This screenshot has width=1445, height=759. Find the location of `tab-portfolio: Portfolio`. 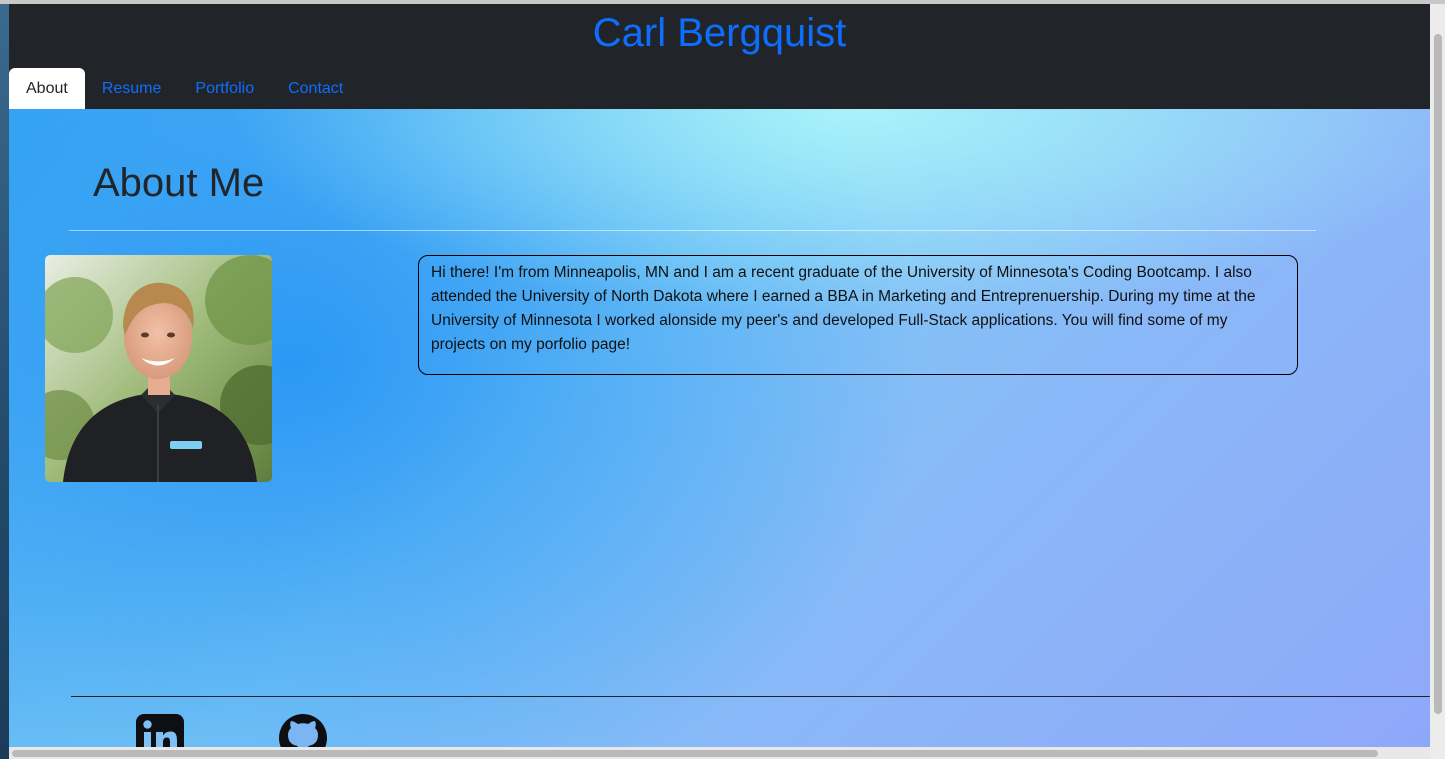

tab-portfolio: Portfolio is located at coordinates (224, 88).